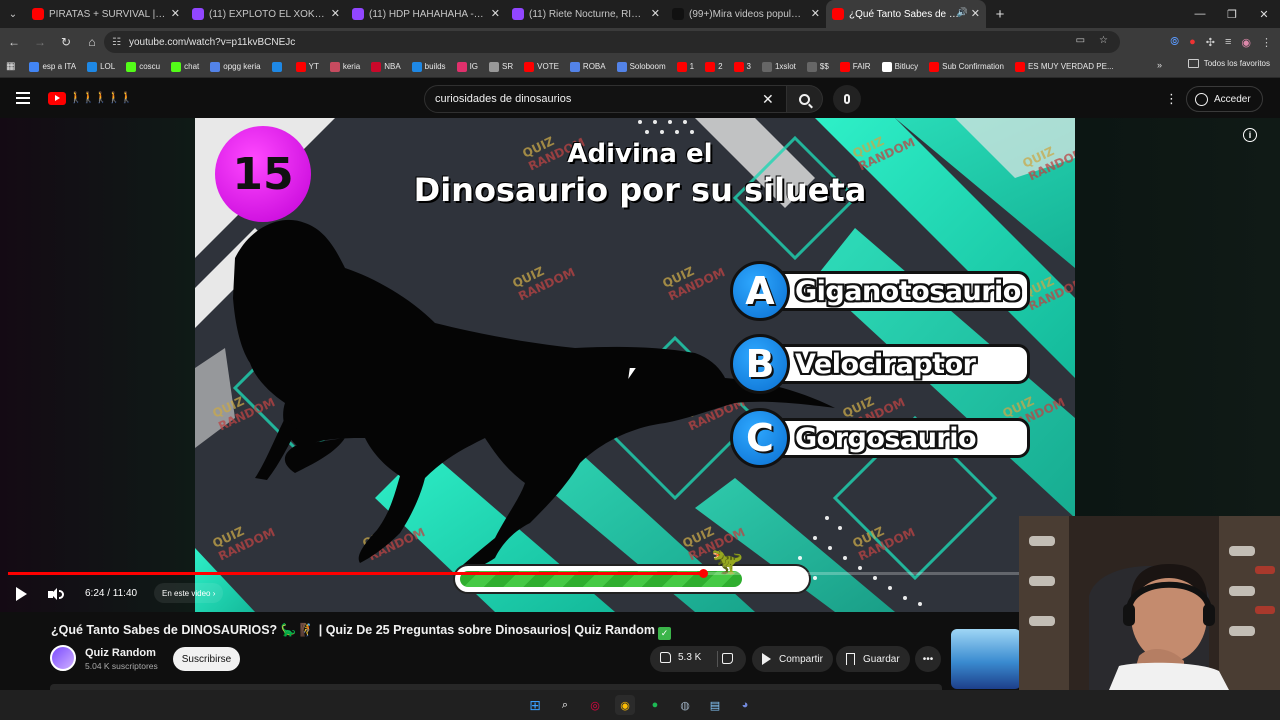  Describe the element at coordinates (805, 99) in the screenshot. I see `search-button` at that location.